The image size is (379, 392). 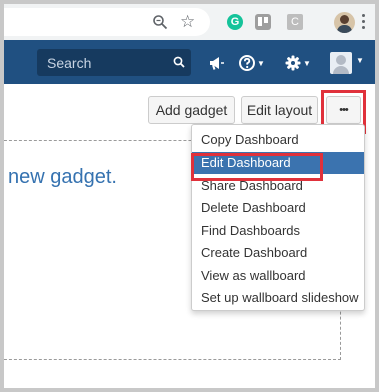 What do you see at coordinates (252, 63) in the screenshot?
I see `help-icon: ▼` at bounding box center [252, 63].